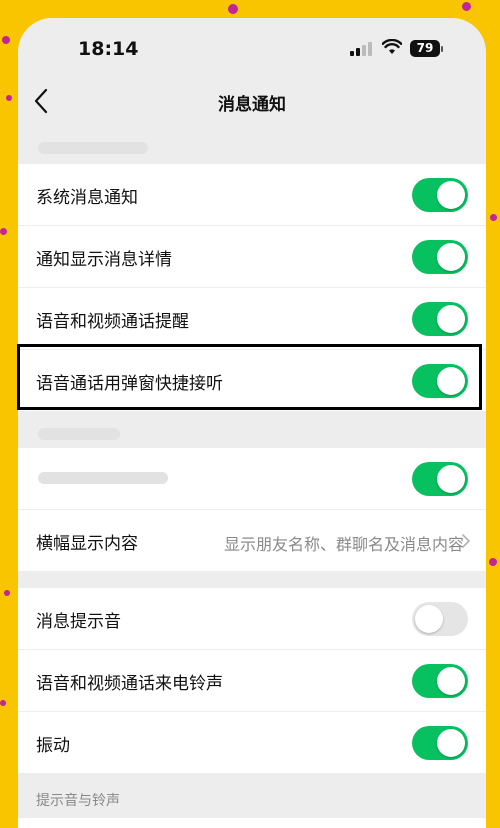 The image size is (500, 828). Describe the element at coordinates (363, 49) in the screenshot. I see `cellular-signal-icon` at that location.